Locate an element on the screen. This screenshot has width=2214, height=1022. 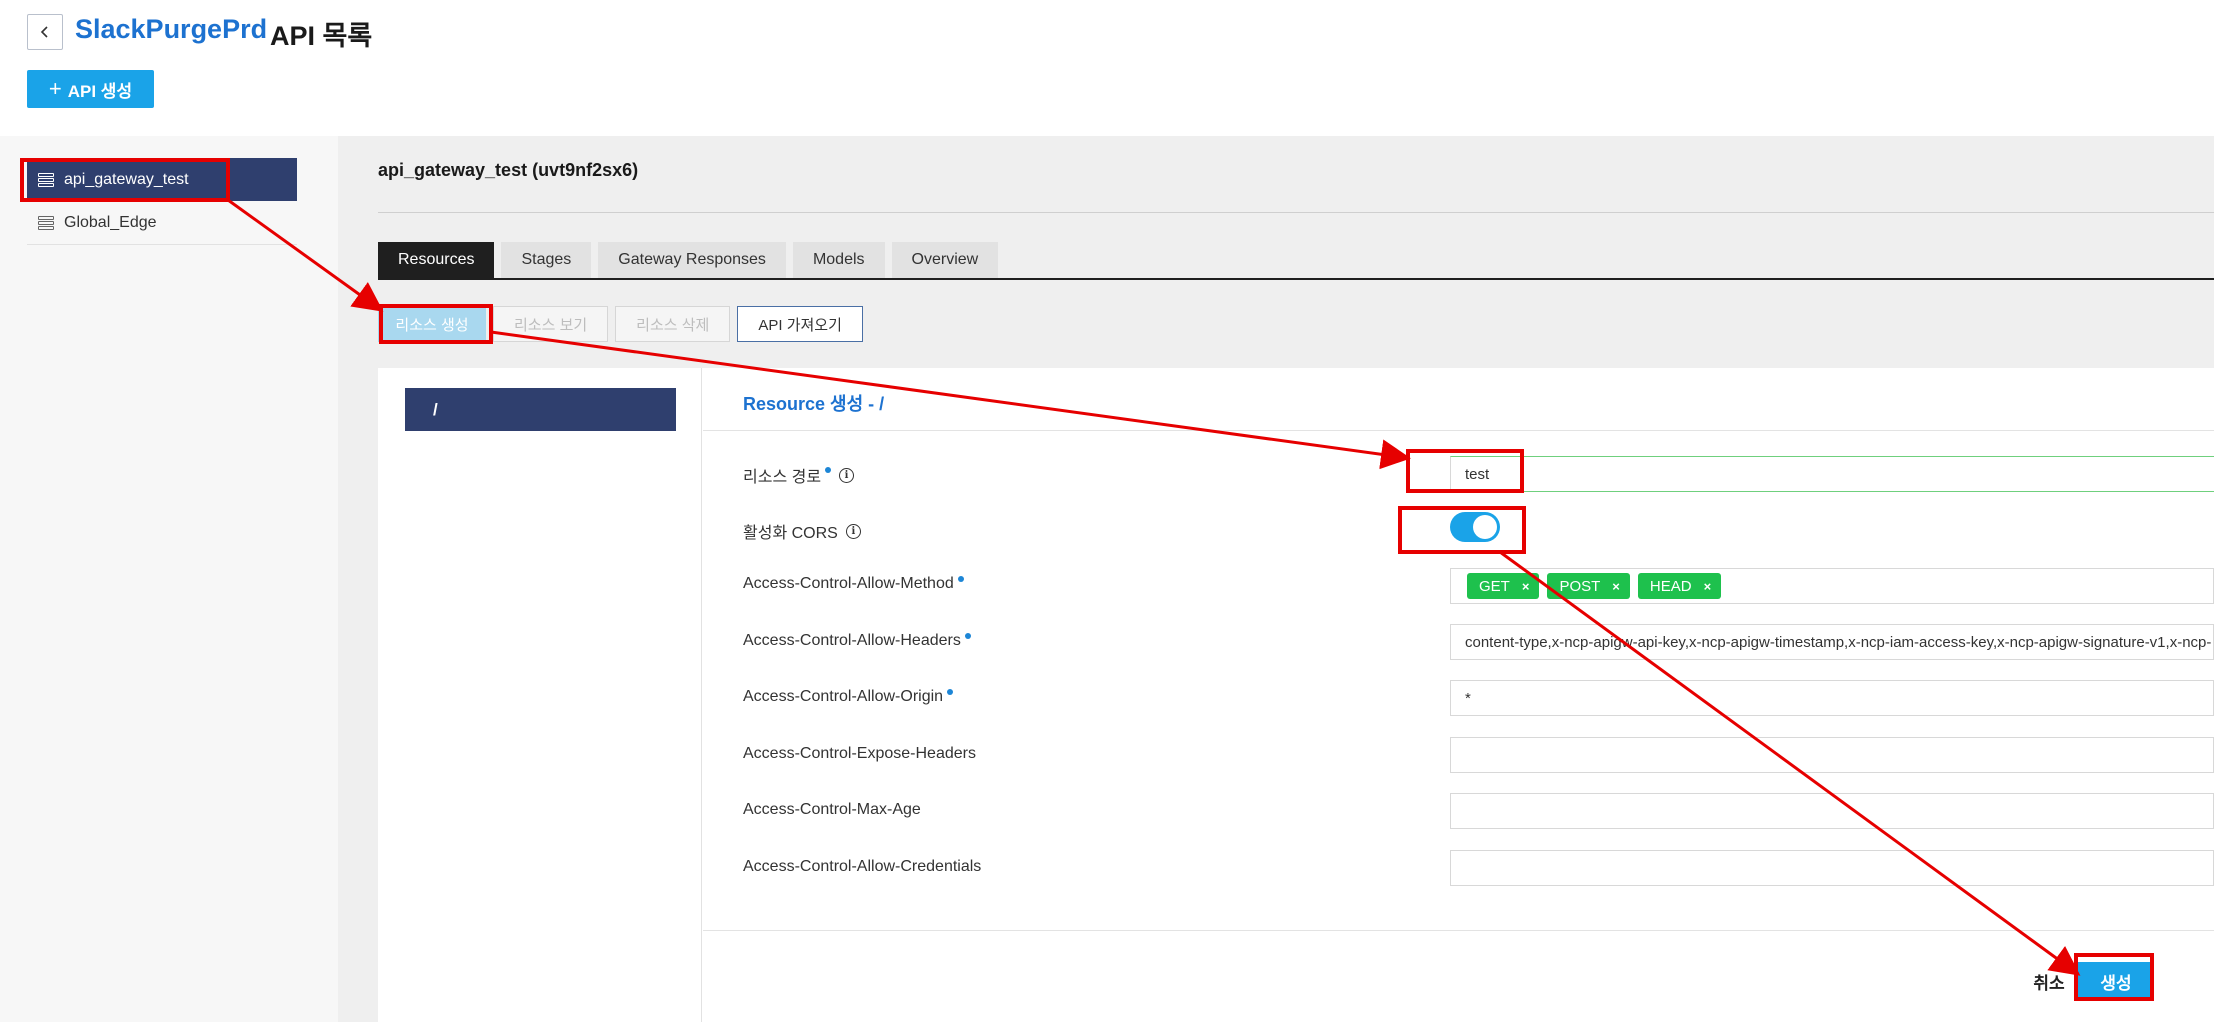
tab-models: Models is located at coordinates (838, 260).